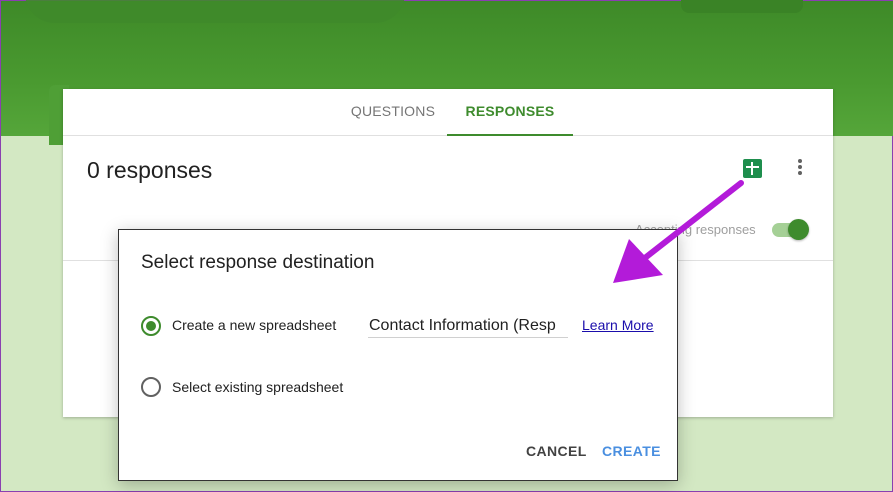 This screenshot has height=492, width=893. What do you see at coordinates (800, 169) in the screenshot?
I see `more-vert-icon` at bounding box center [800, 169].